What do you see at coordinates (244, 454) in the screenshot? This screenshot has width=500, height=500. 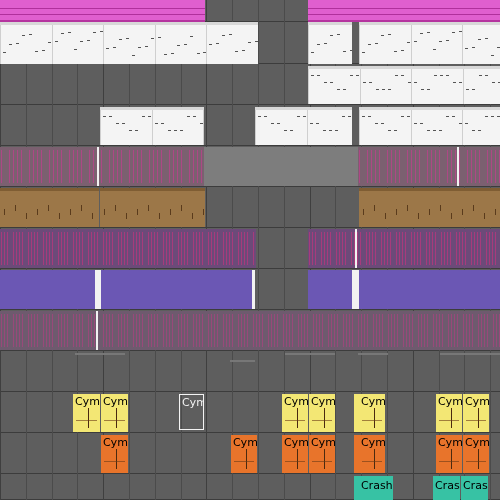 I see `cym-clip-orange-2: Cym` at bounding box center [244, 454].